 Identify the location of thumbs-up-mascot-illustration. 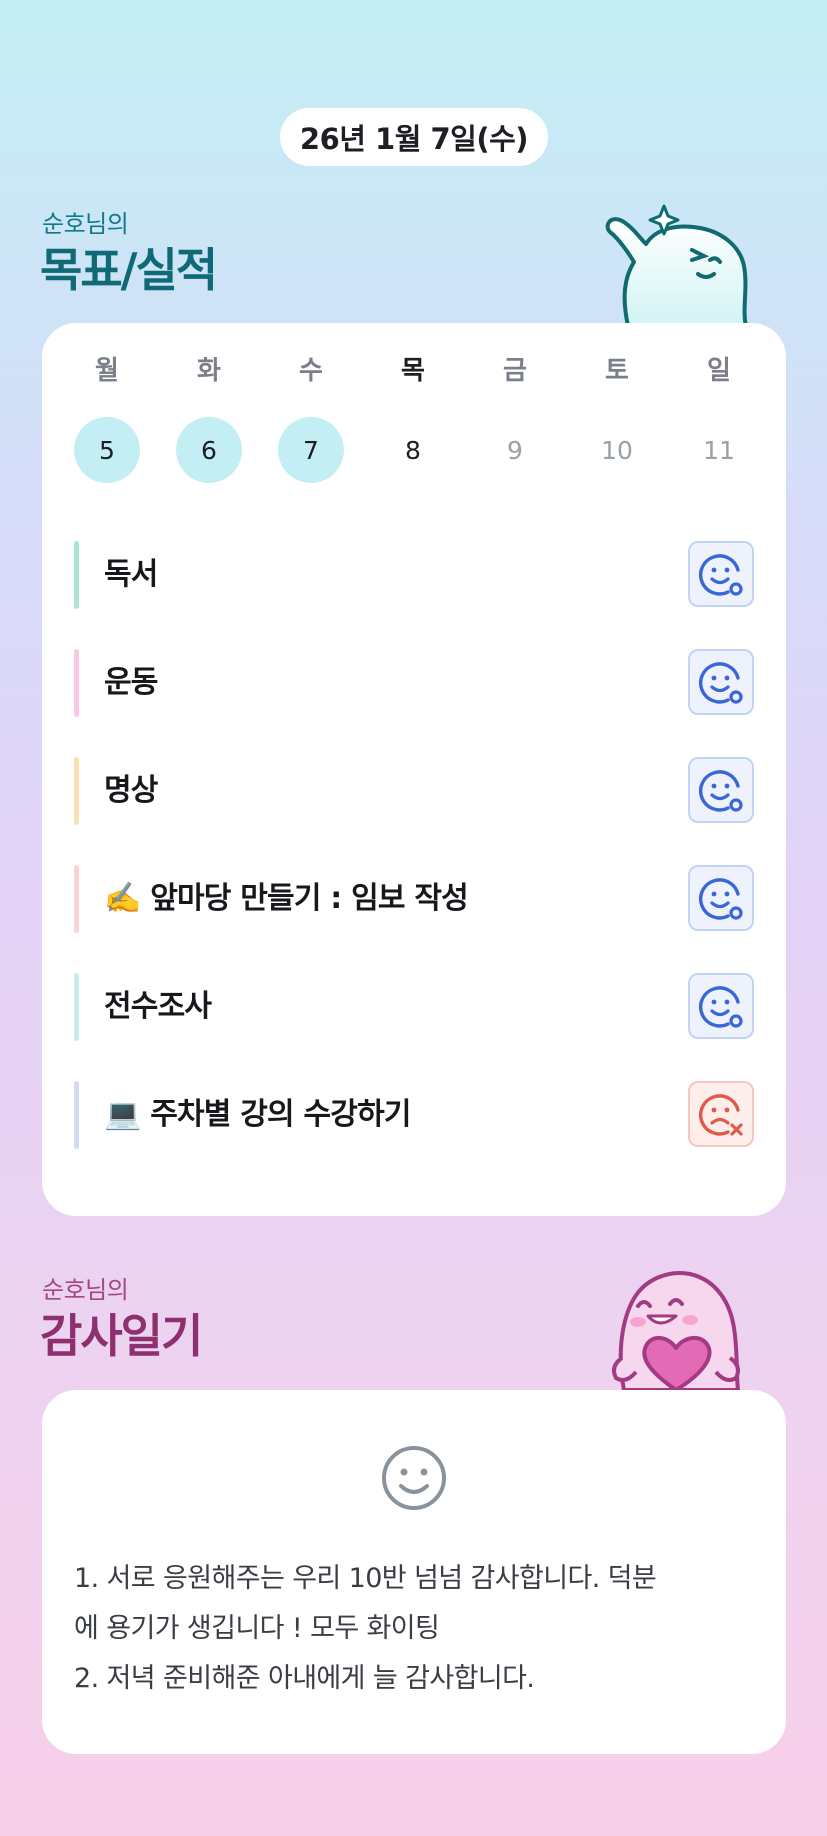
(676, 265).